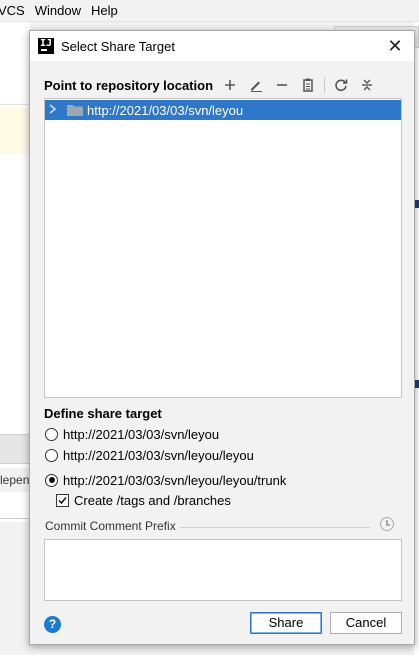 This screenshot has width=419, height=655. What do you see at coordinates (223, 570) in the screenshot?
I see `commit-prefix-input` at bounding box center [223, 570].